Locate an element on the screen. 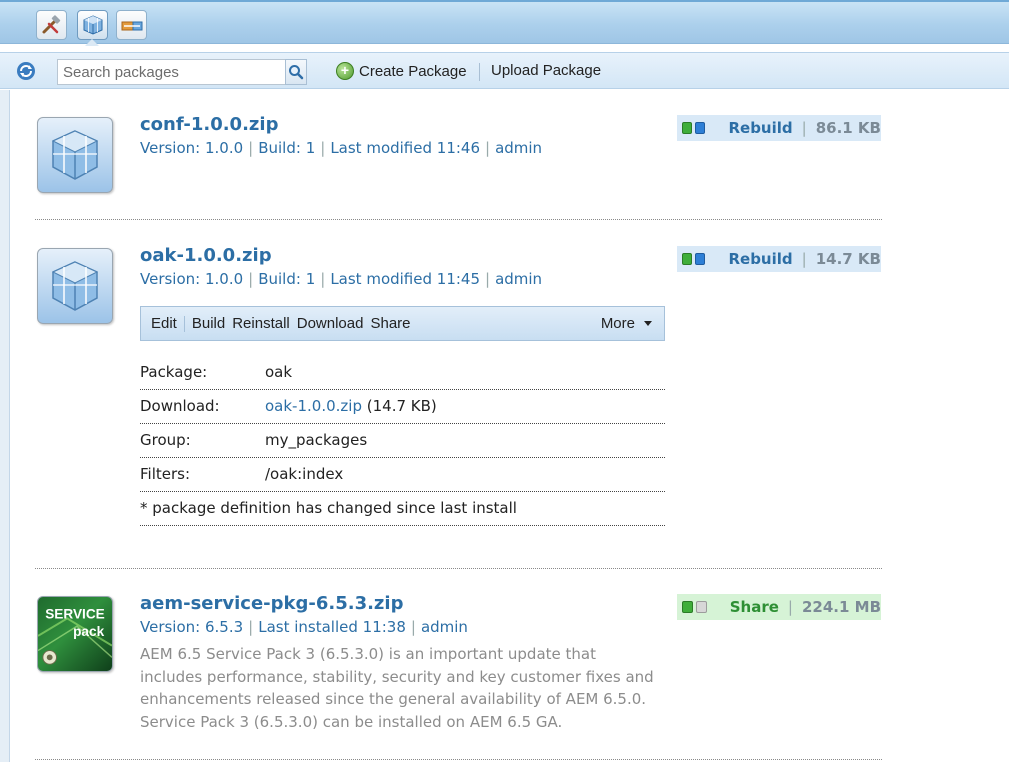 The height and width of the screenshot is (762, 1009). build-button: Build is located at coordinates (208, 323).